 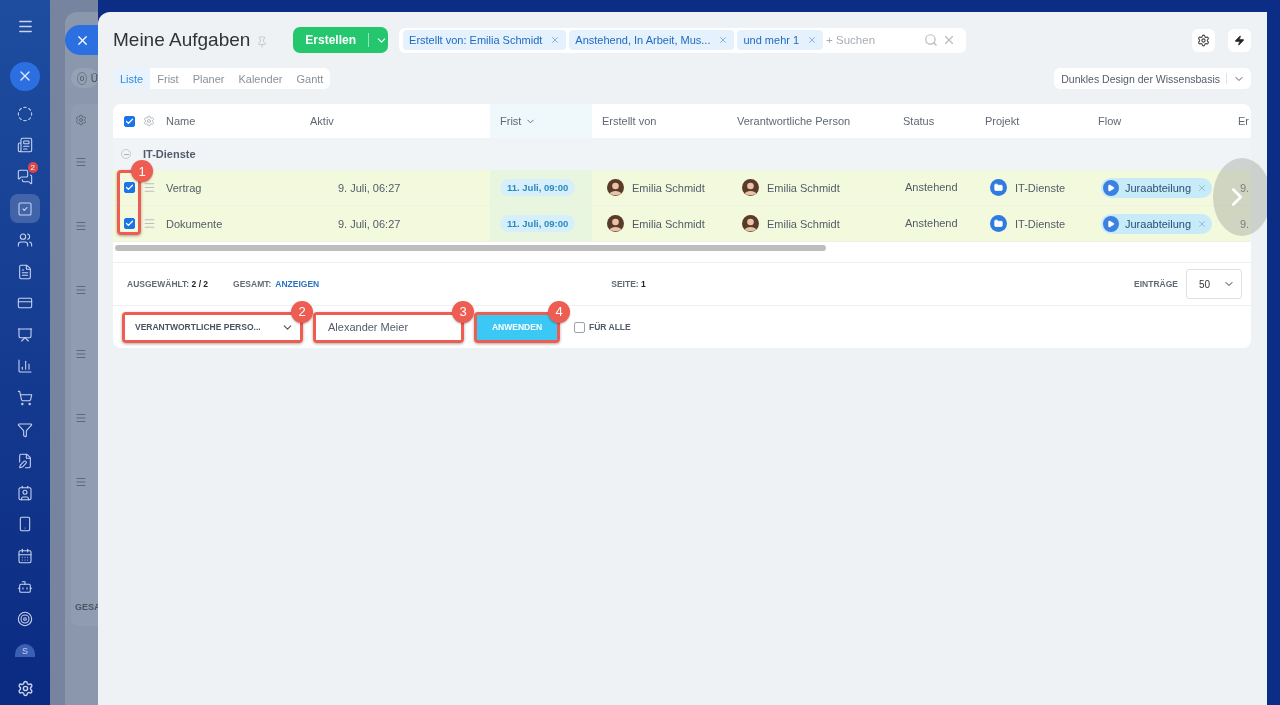 I want to click on settings-icon, so click(x=1203, y=40).